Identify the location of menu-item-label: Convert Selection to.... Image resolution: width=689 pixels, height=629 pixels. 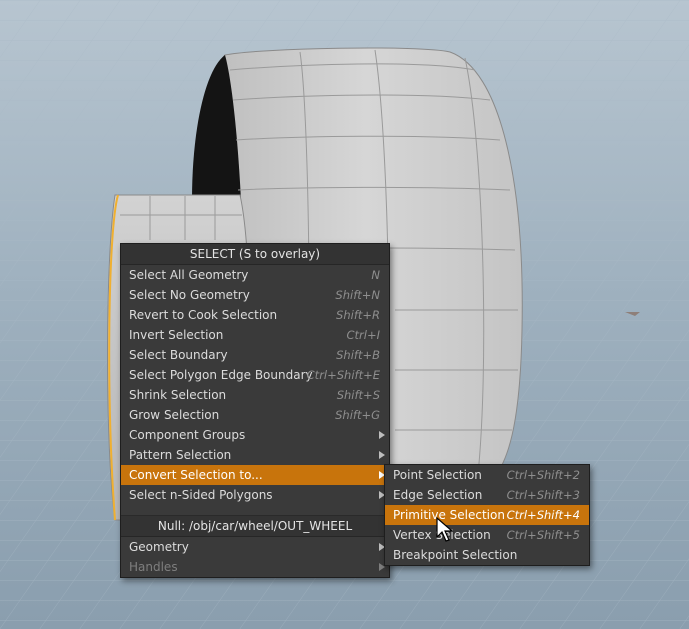
(196, 475).